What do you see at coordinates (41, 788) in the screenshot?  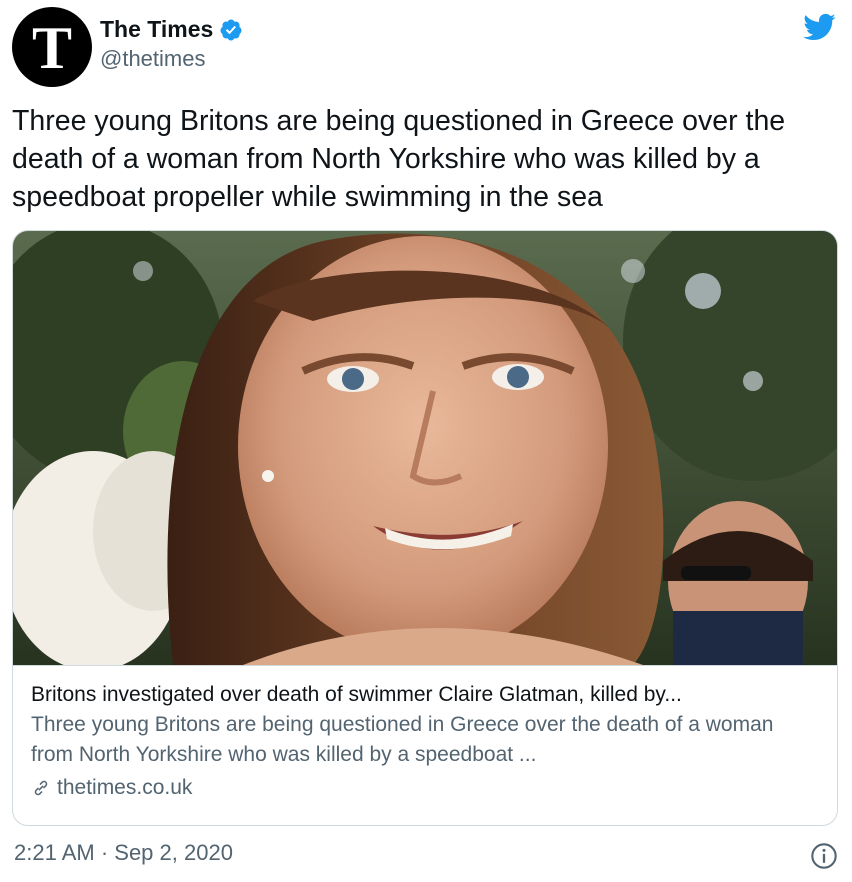 I see `link-icon` at bounding box center [41, 788].